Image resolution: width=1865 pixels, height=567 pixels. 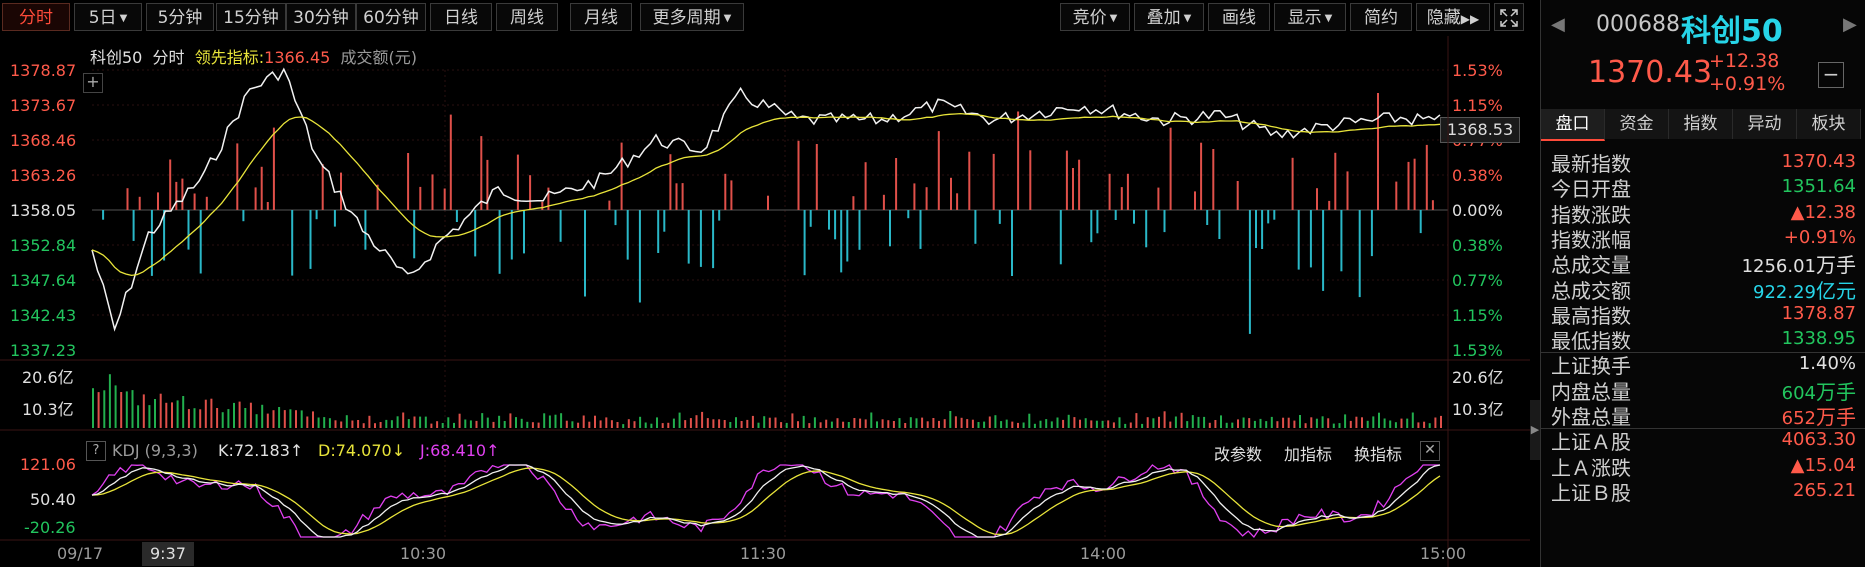 I want to click on quote-row-number: 1370.43, so click(x=1818, y=161).